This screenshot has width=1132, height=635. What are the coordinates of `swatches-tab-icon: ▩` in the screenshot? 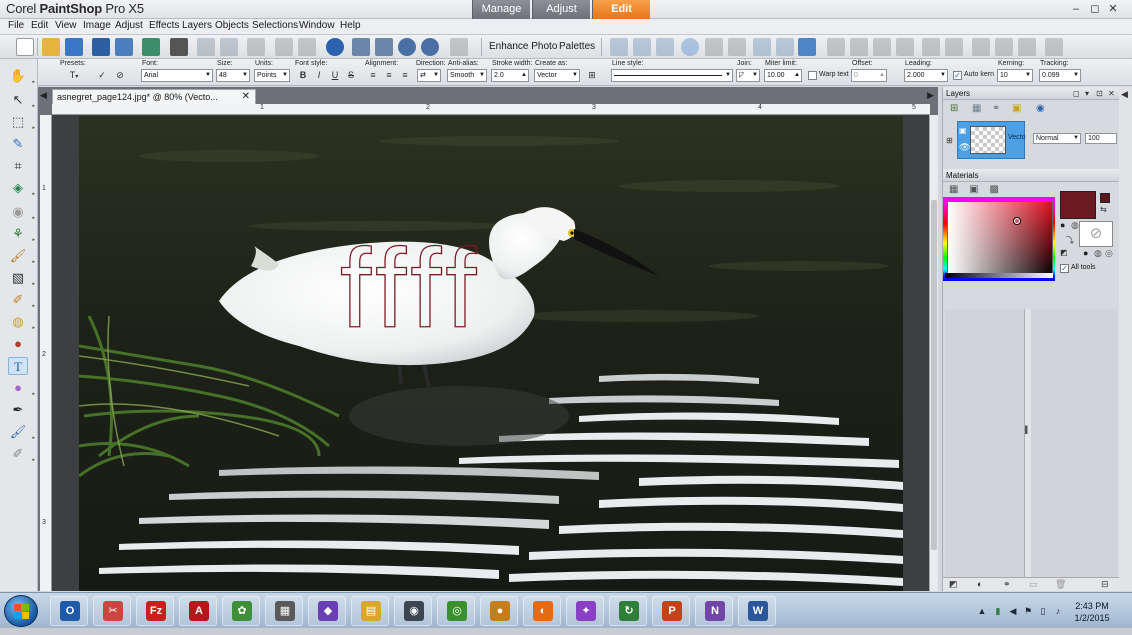 It's located at (993, 189).